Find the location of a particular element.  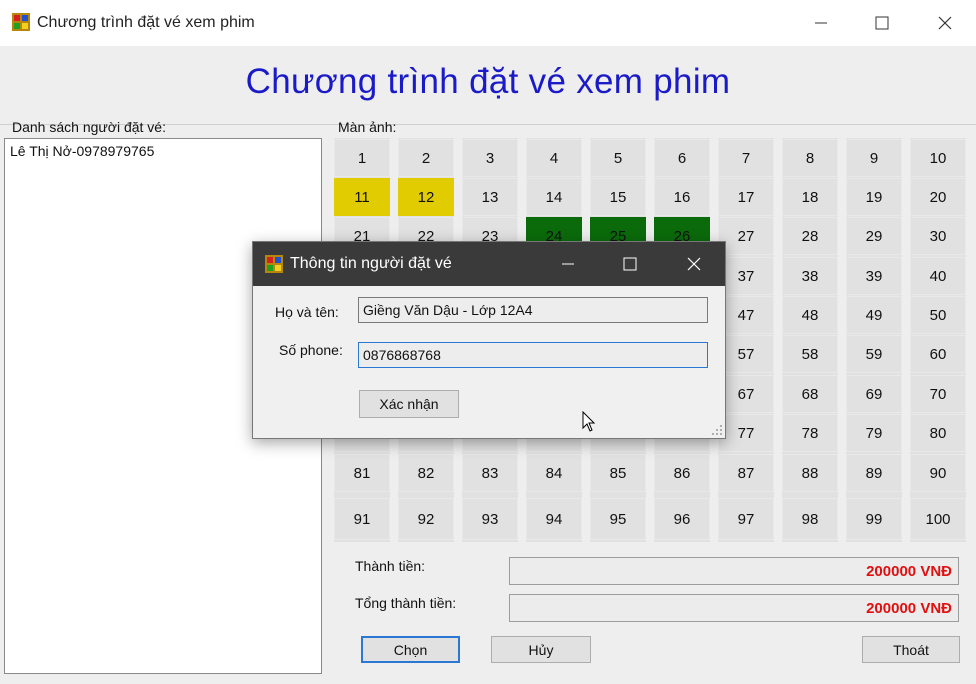

screen-label: Màn ảnh: is located at coordinates (367, 127).